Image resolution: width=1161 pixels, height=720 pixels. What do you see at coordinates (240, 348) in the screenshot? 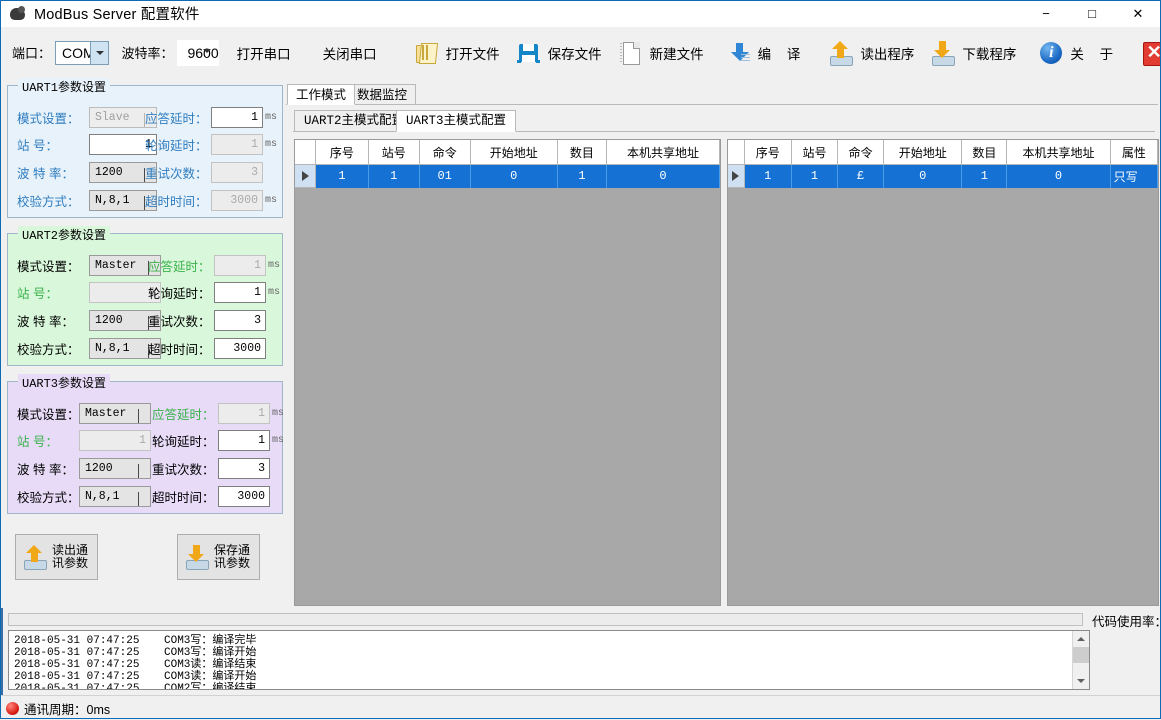
I see `uart2-timeout-input: 3000` at bounding box center [240, 348].